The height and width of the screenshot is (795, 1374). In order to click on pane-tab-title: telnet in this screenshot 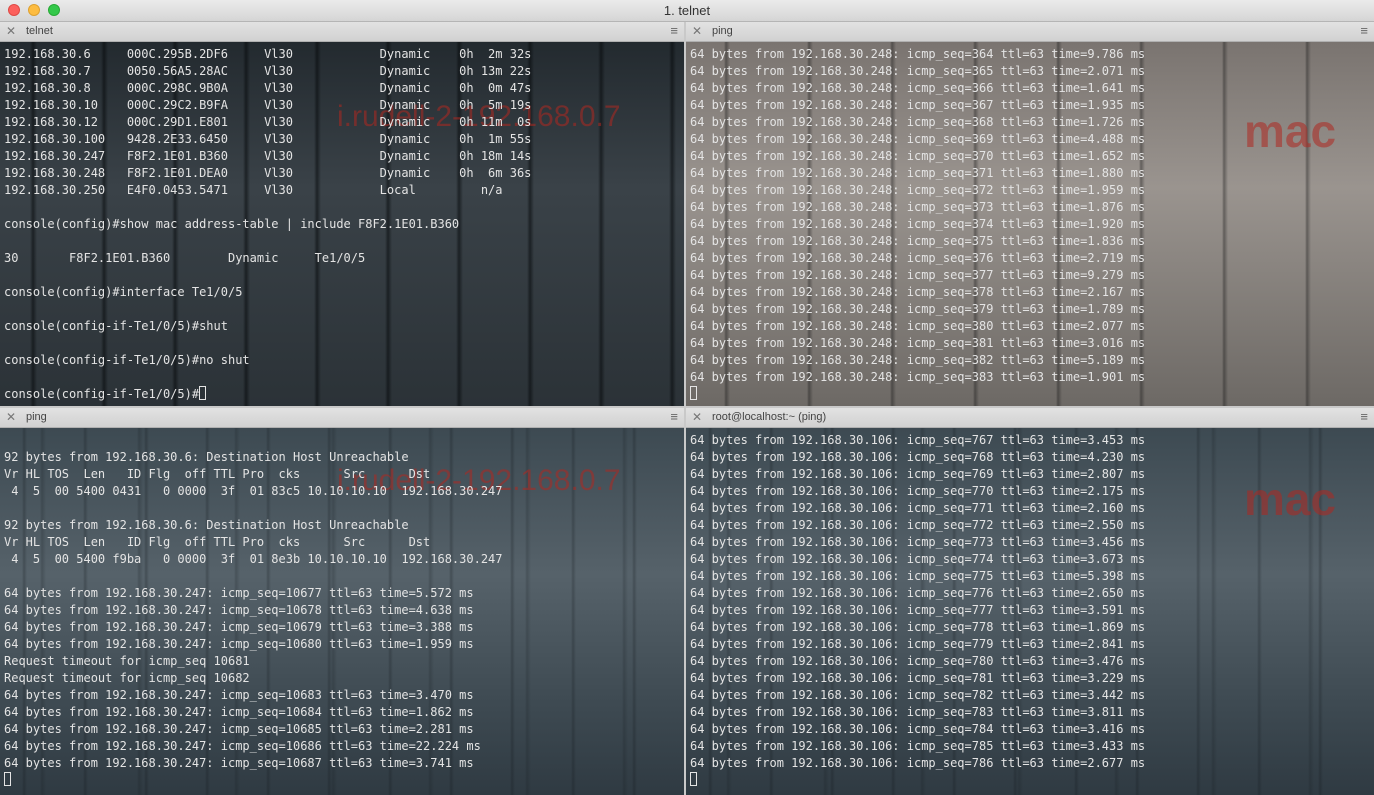, I will do `click(39, 31)`.